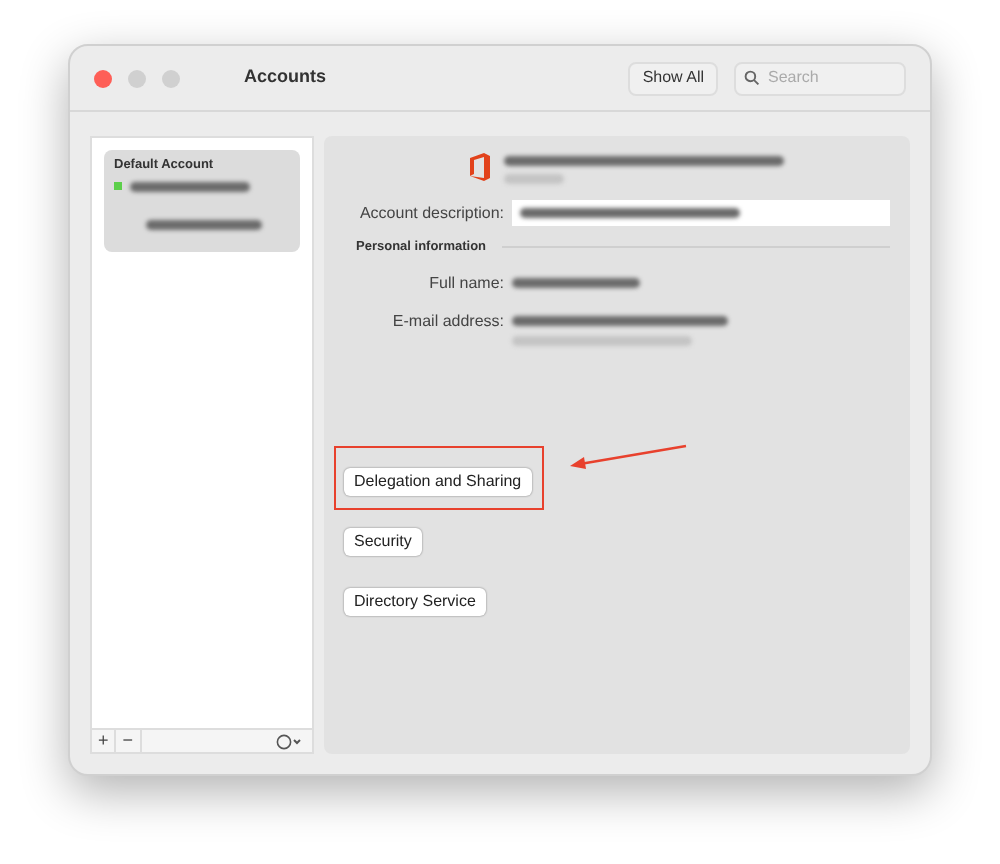 This screenshot has height=864, width=1000. What do you see at coordinates (438, 481) in the screenshot?
I see `action-button: Delegation and Sharing` at bounding box center [438, 481].